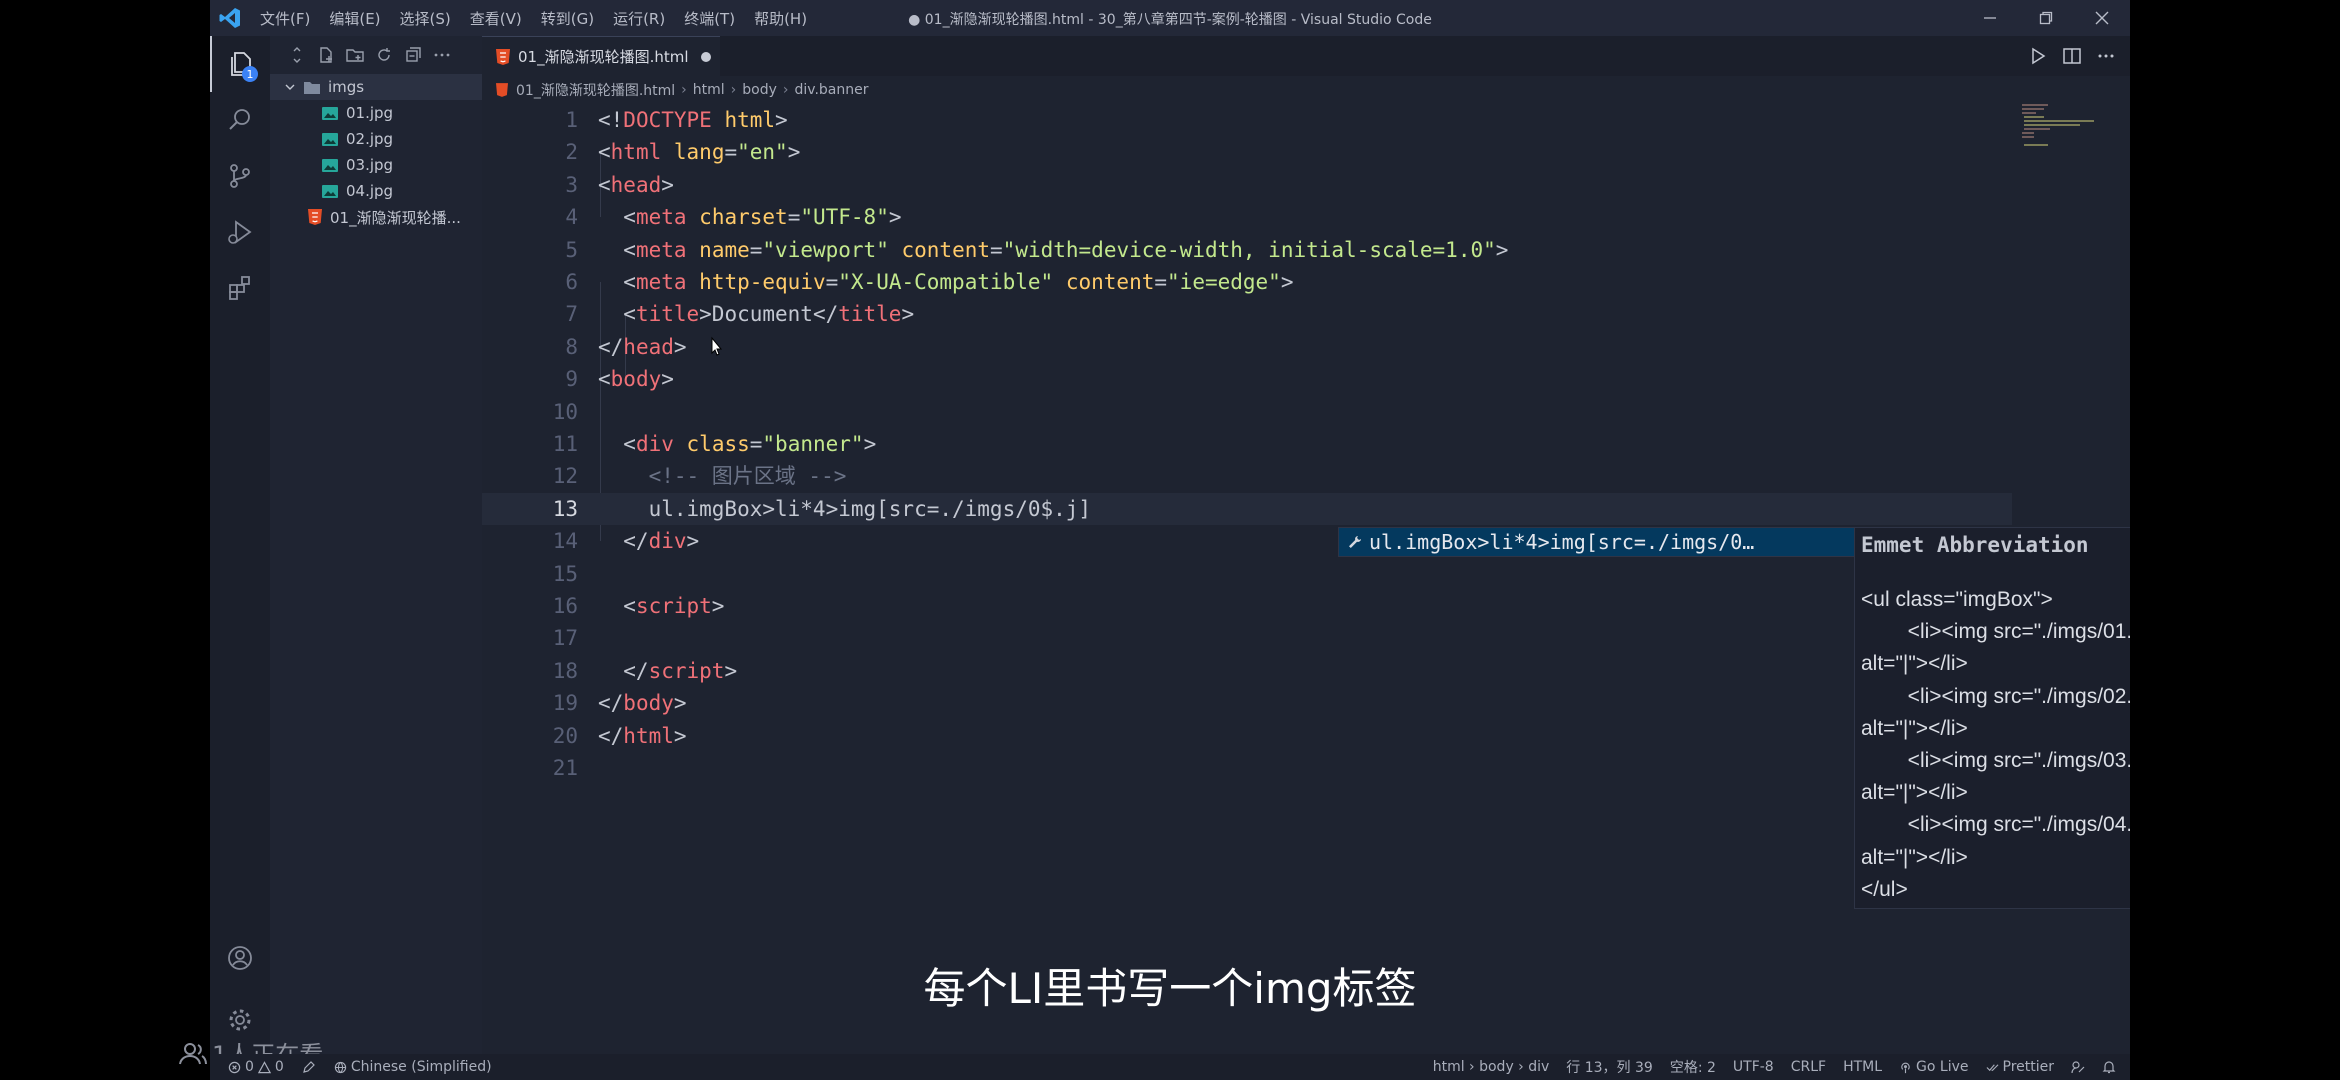  What do you see at coordinates (297, 55) in the screenshot?
I see `collapse-arrows-icon` at bounding box center [297, 55].